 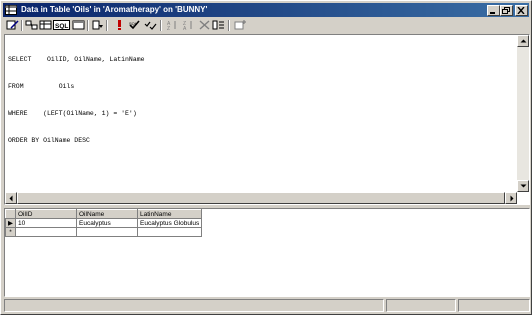 I want to click on design-icon, so click(x=12, y=25).